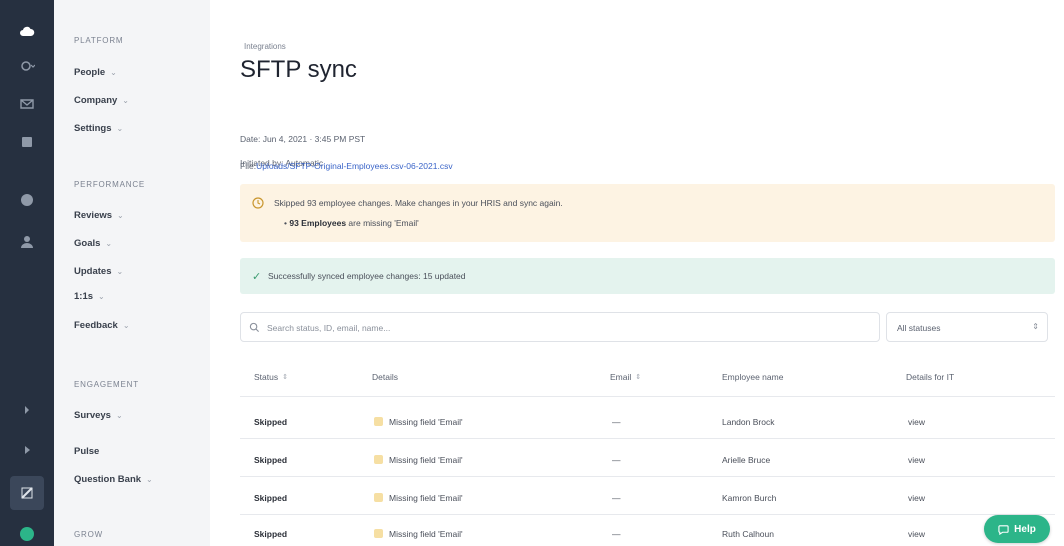 The image size is (1064, 546). I want to click on row-employee-name: Ruth Calhoun, so click(748, 534).